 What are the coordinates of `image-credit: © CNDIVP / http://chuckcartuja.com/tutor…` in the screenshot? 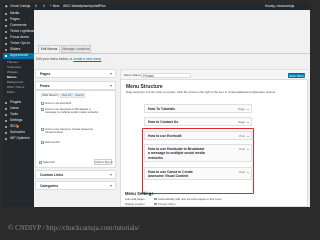 It's located at (74, 228).